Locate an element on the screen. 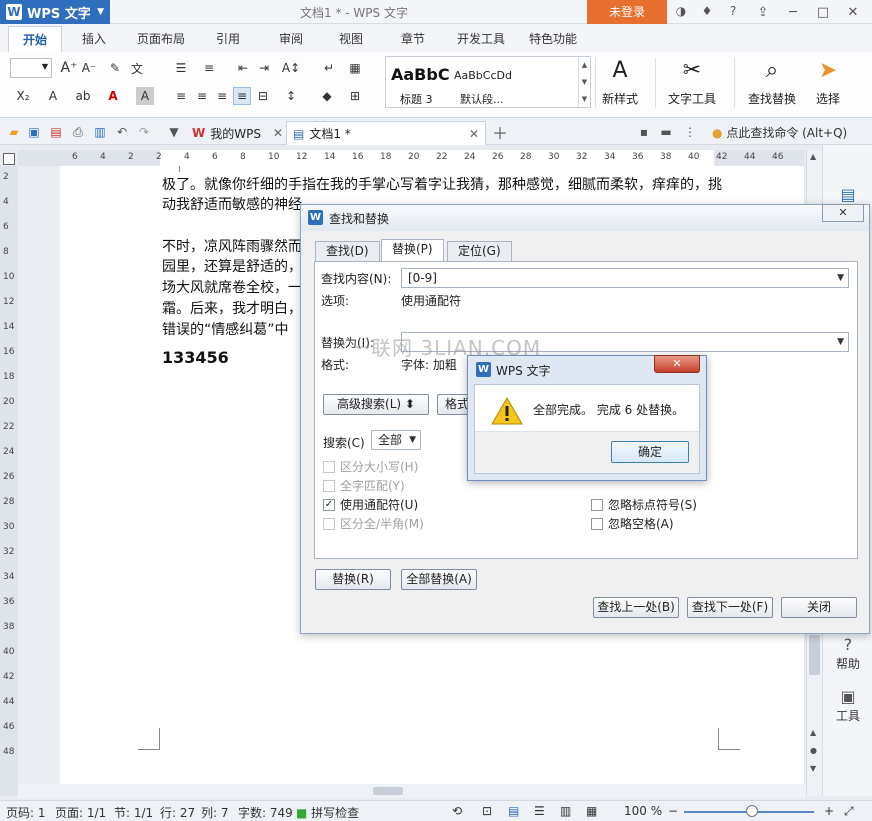  undo-icon: ↶ is located at coordinates (122, 132).